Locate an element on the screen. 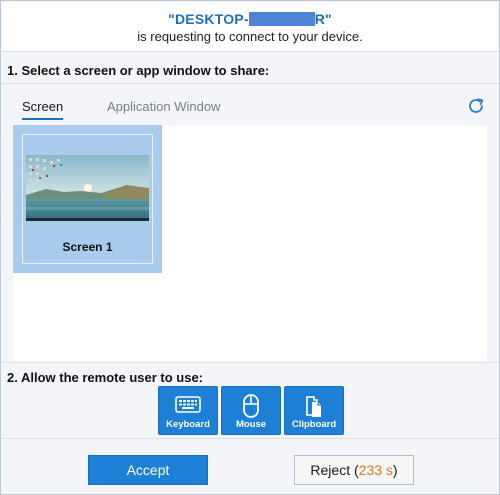 The width and height of the screenshot is (500, 495). permission-toggles: Keyboard Mouse Clipboard is located at coordinates (251, 410).